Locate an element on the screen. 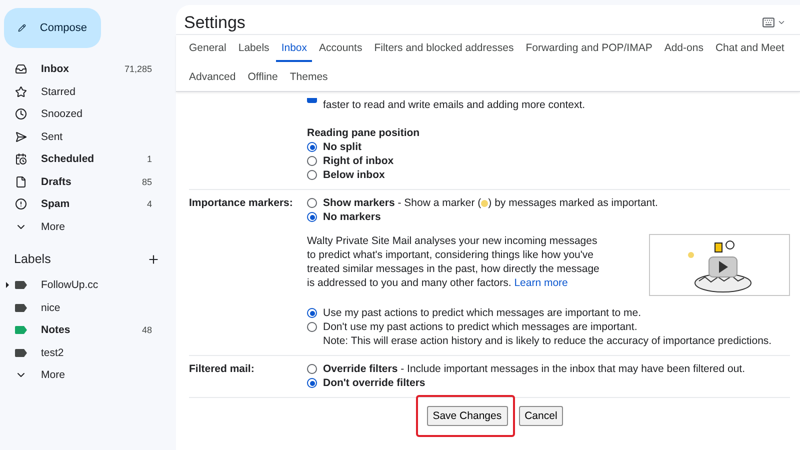 The width and height of the screenshot is (800, 450). note-text: Note: This will erase action history and is likely to reduce the accuracy of importance predictions. is located at coordinates (548, 341).